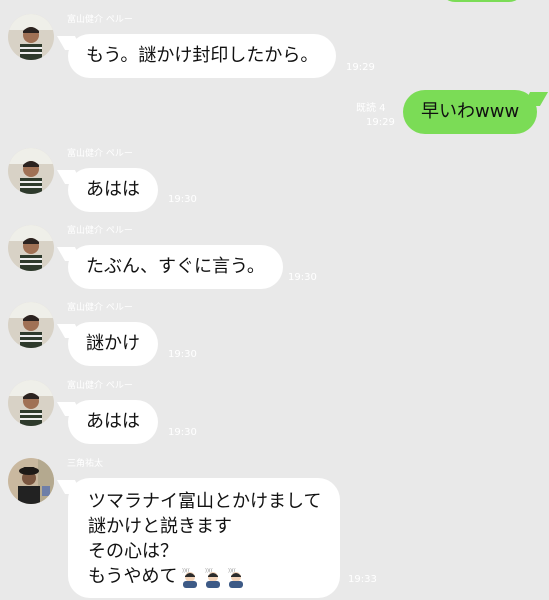 This screenshot has height=600, width=549. I want to click on message-text: たぶん、すぐに言う。, so click(175, 266).